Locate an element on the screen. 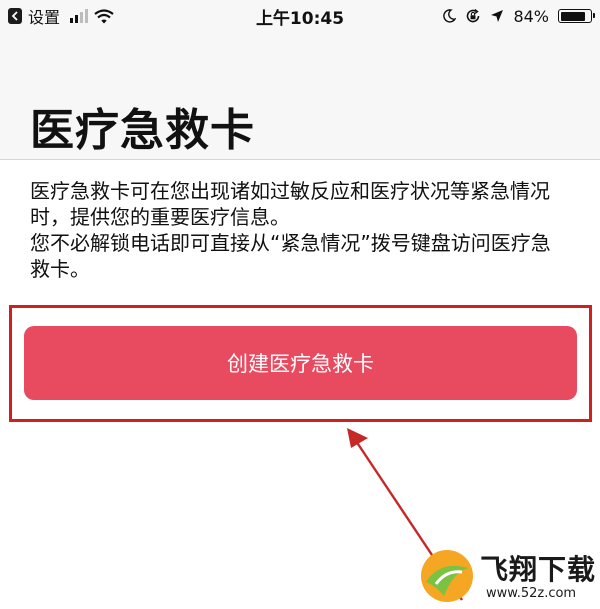 The image size is (600, 609). watermark-brand: 飞翔下载 is located at coordinates (538, 569).